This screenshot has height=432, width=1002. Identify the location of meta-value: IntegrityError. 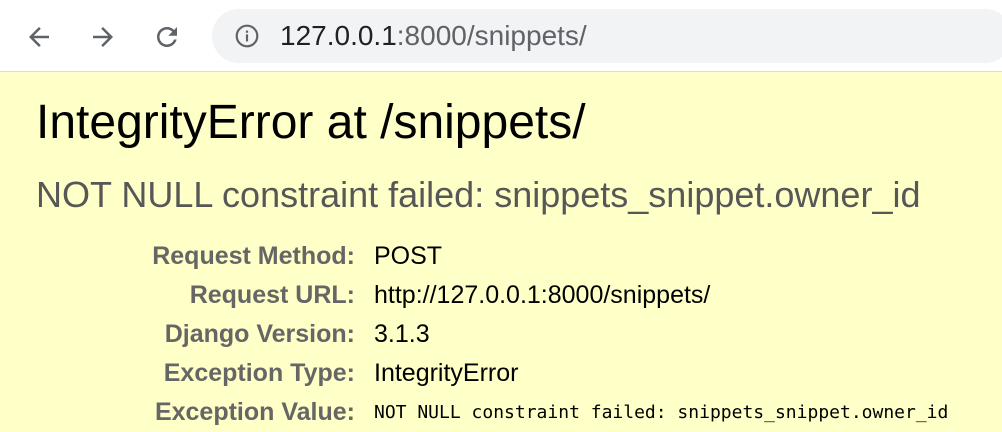
(446, 373).